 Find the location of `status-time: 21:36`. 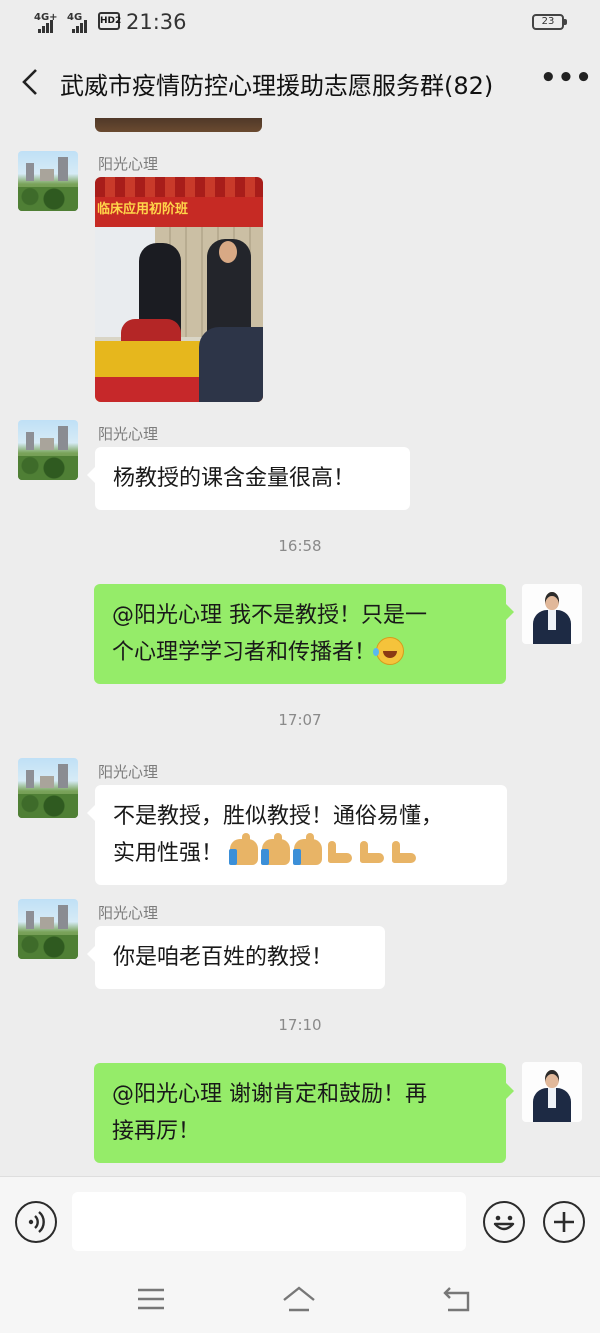

status-time: 21:36 is located at coordinates (156, 22).